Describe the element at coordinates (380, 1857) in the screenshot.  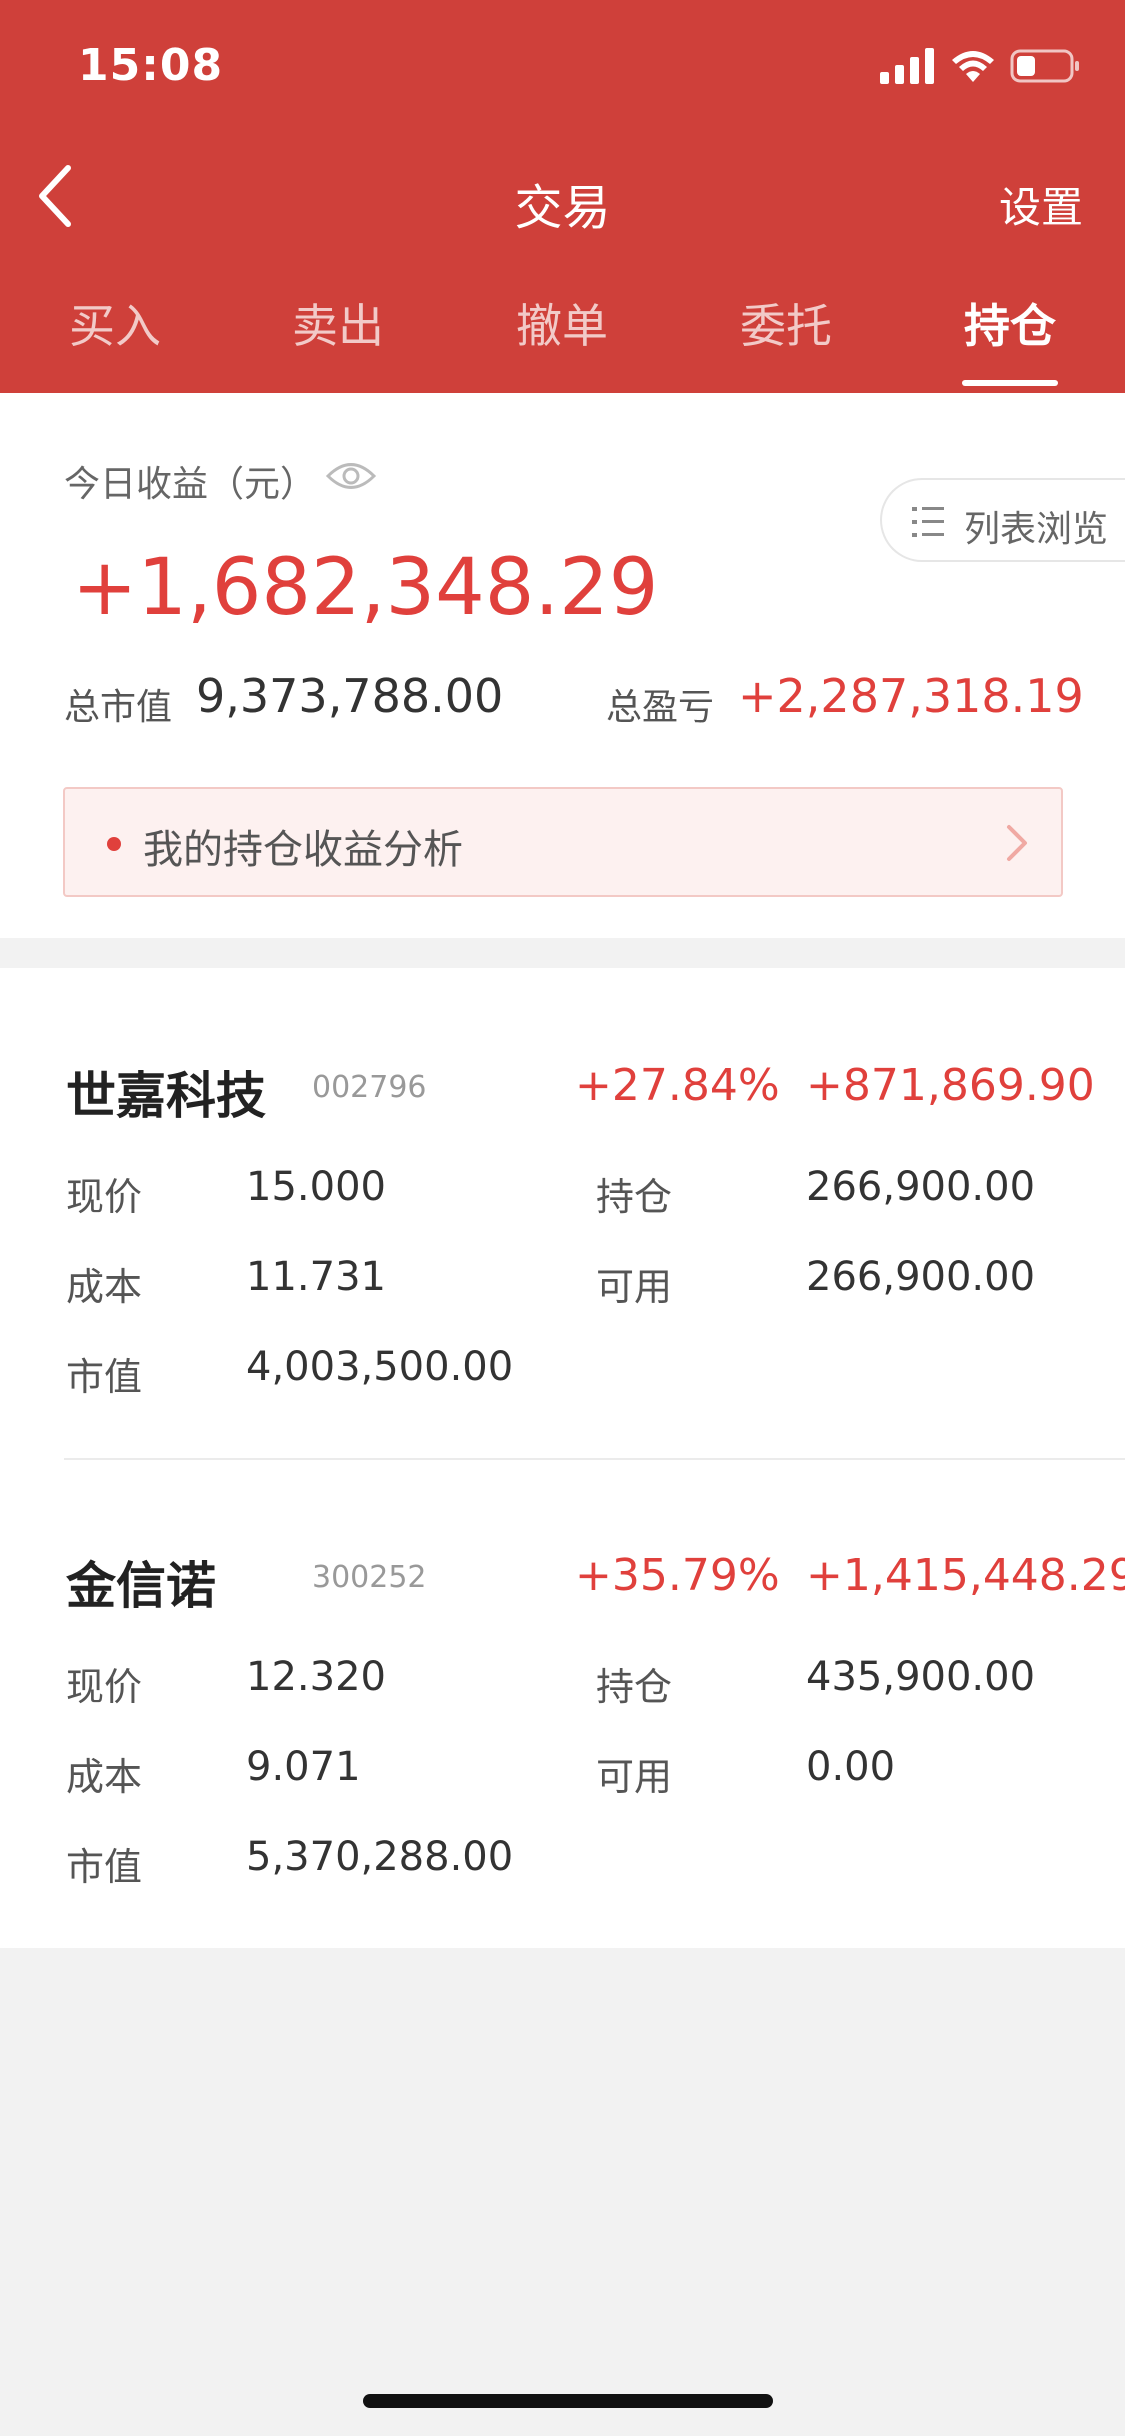
I see `market-value: 5,370,288.00` at that location.